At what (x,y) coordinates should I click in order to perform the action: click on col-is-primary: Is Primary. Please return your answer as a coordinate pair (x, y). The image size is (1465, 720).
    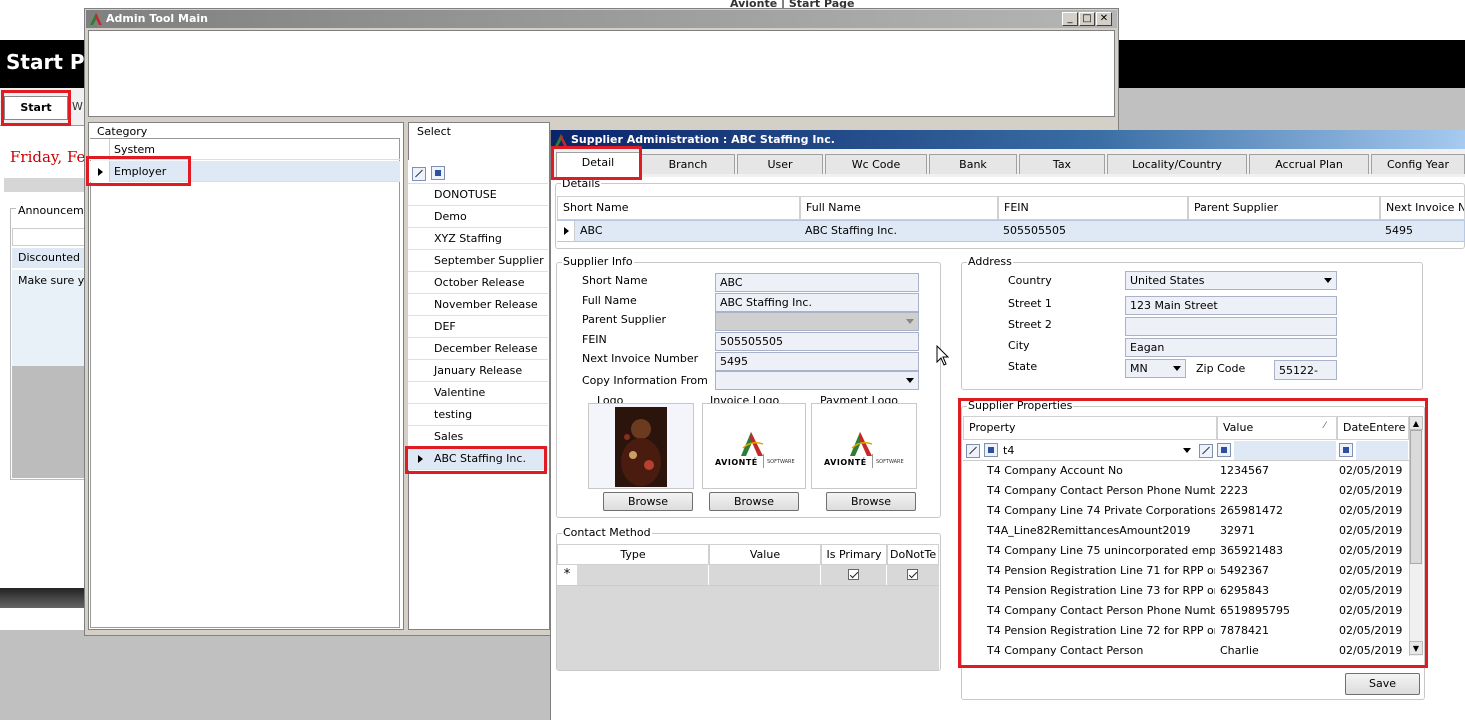
    Looking at the image, I should click on (854, 554).